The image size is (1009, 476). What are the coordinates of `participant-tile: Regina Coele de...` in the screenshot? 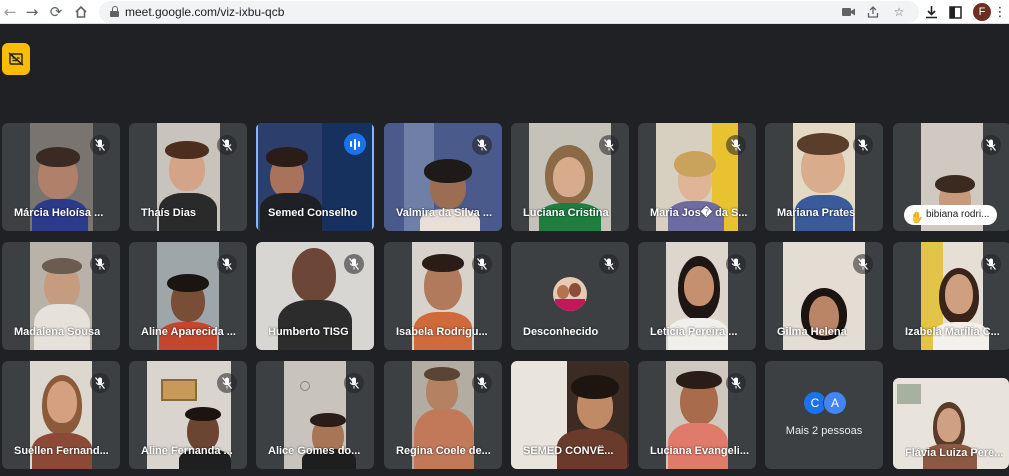 It's located at (443, 415).